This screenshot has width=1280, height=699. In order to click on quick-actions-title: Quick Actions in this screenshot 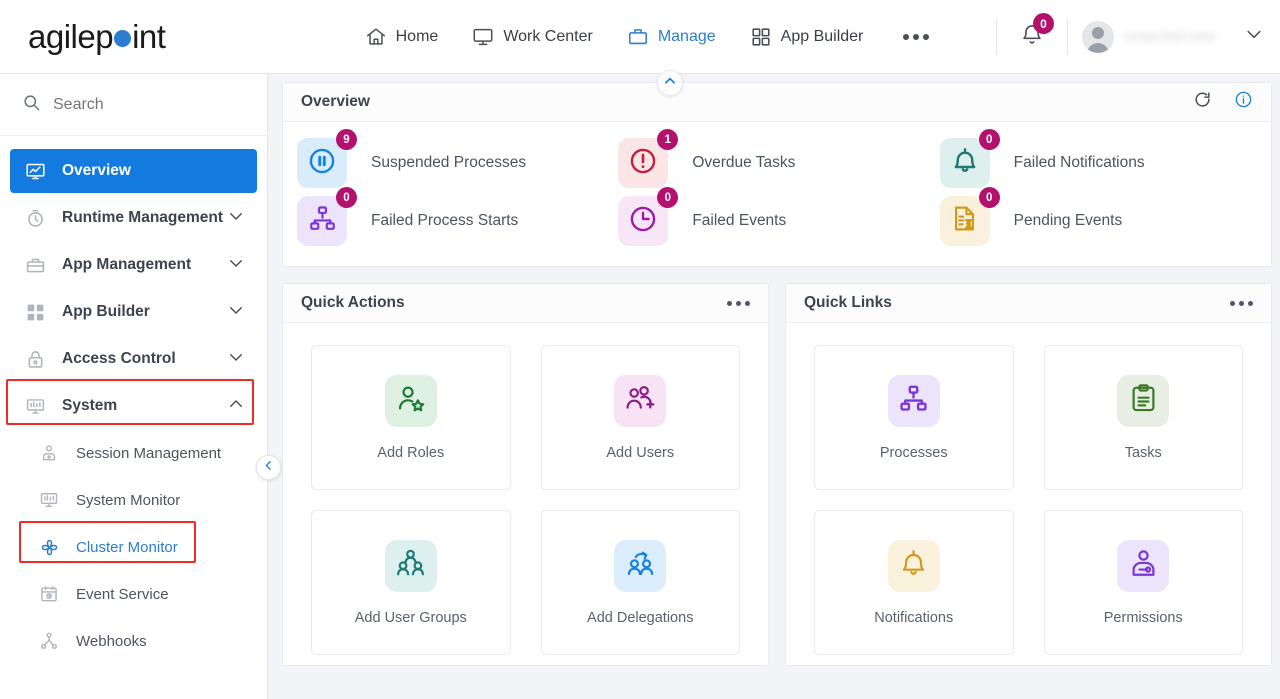, I will do `click(353, 302)`.